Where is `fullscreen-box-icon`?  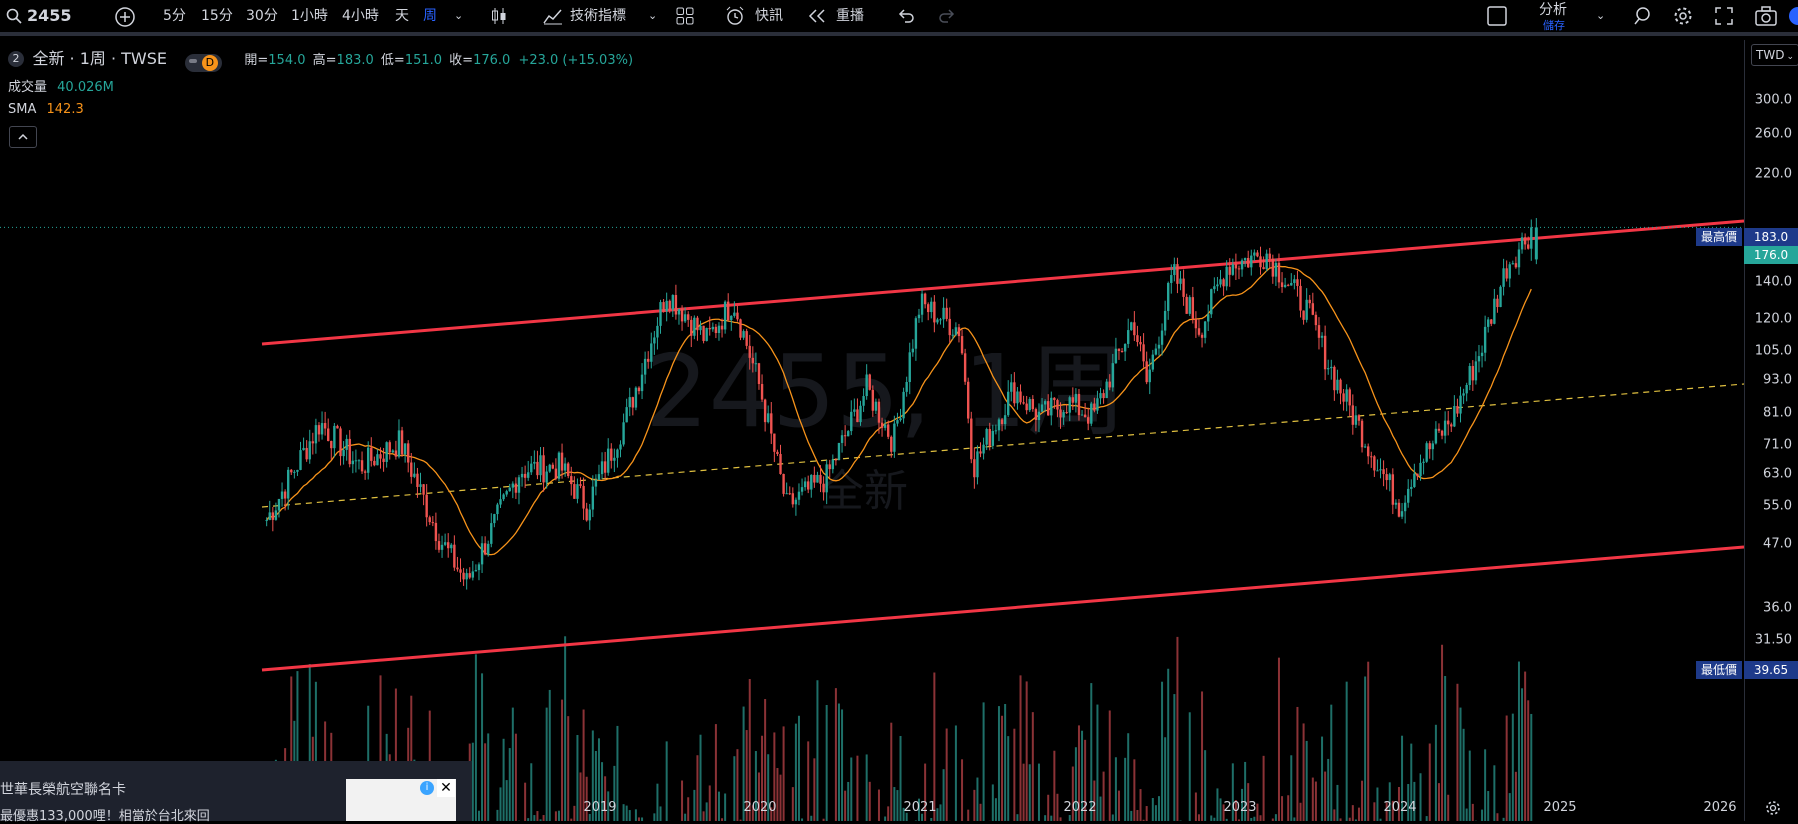
fullscreen-box-icon is located at coordinates (1497, 16).